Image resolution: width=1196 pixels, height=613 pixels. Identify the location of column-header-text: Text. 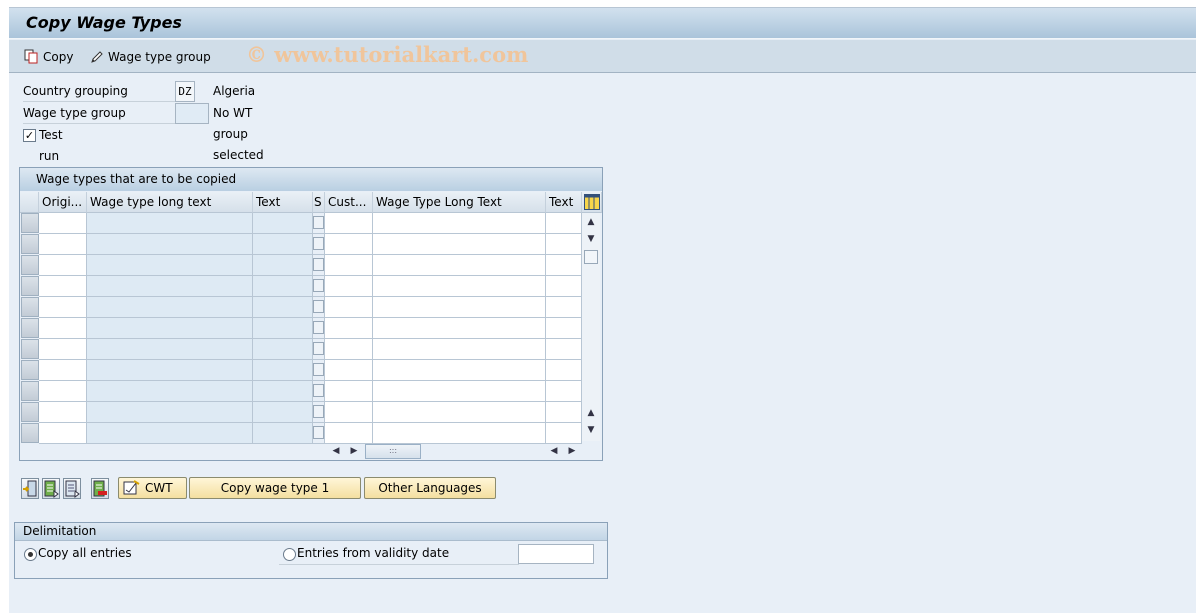
(283, 202).